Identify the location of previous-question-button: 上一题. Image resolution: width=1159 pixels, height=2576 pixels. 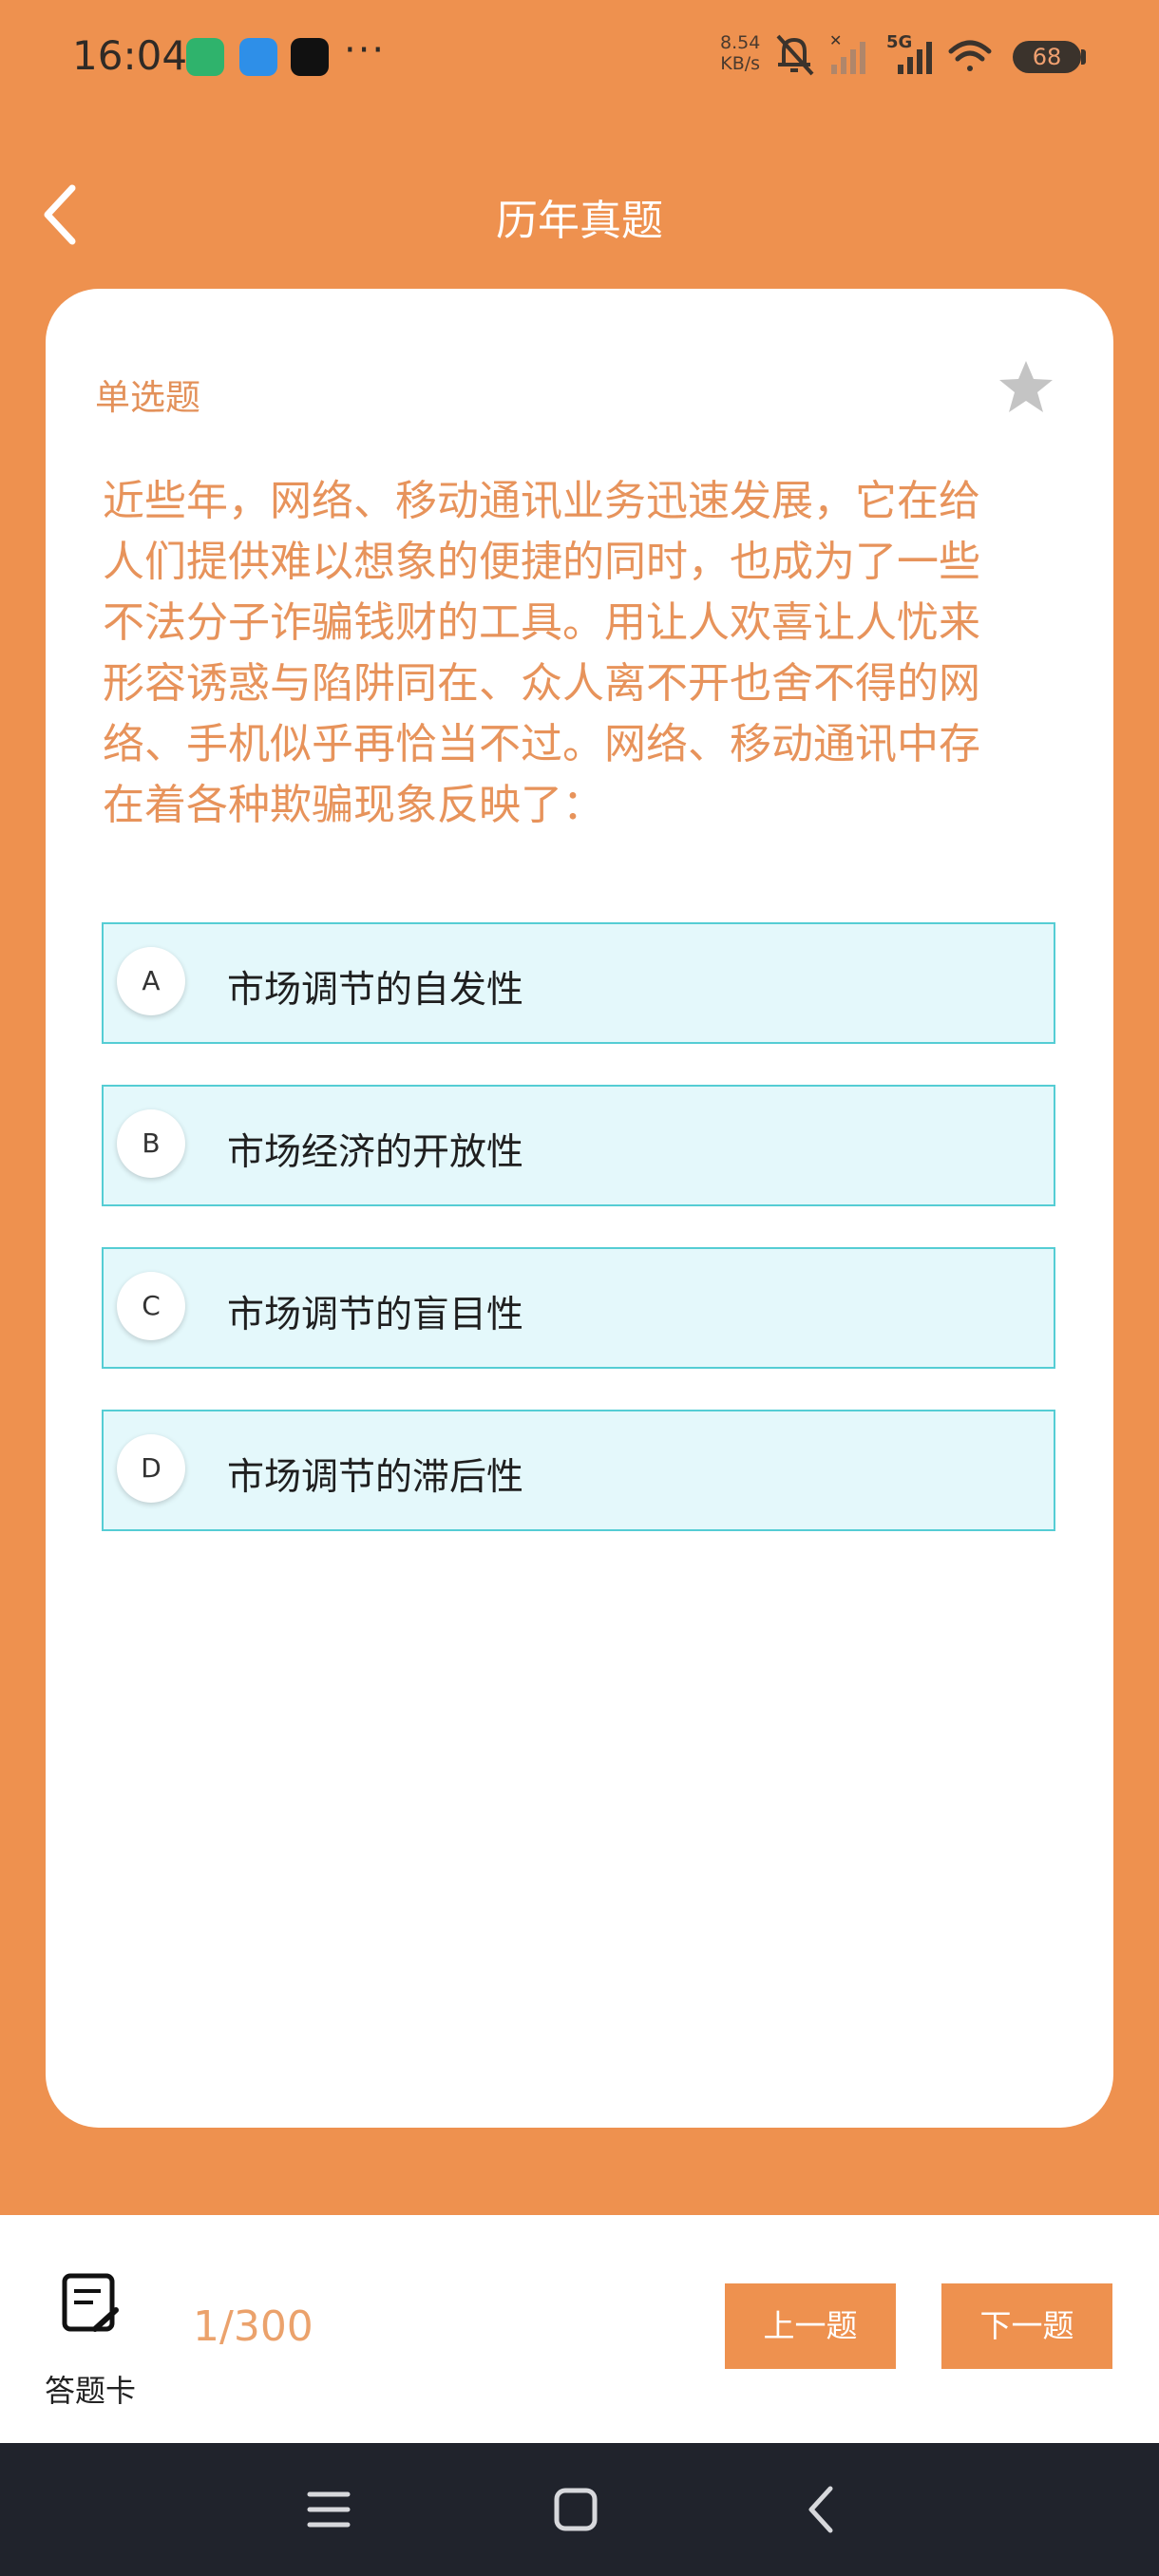
(810, 2326).